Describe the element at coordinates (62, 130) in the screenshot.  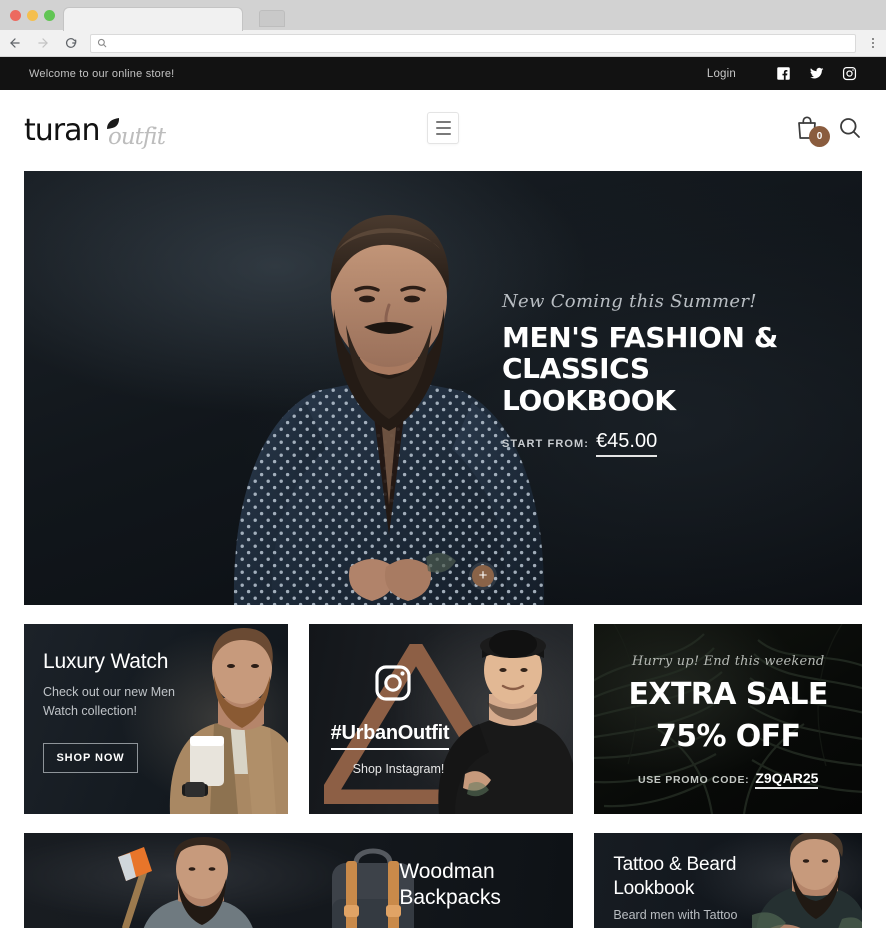
I see `logo-wordmark: turan` at that location.